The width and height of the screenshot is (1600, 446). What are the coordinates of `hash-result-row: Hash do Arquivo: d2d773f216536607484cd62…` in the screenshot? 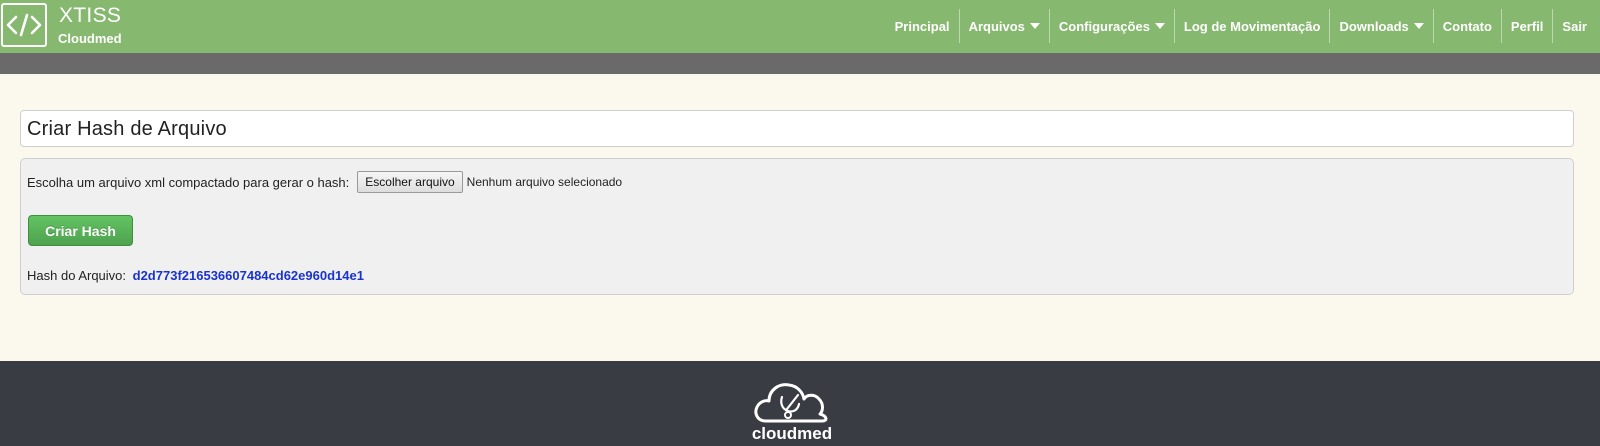 It's located at (195, 275).